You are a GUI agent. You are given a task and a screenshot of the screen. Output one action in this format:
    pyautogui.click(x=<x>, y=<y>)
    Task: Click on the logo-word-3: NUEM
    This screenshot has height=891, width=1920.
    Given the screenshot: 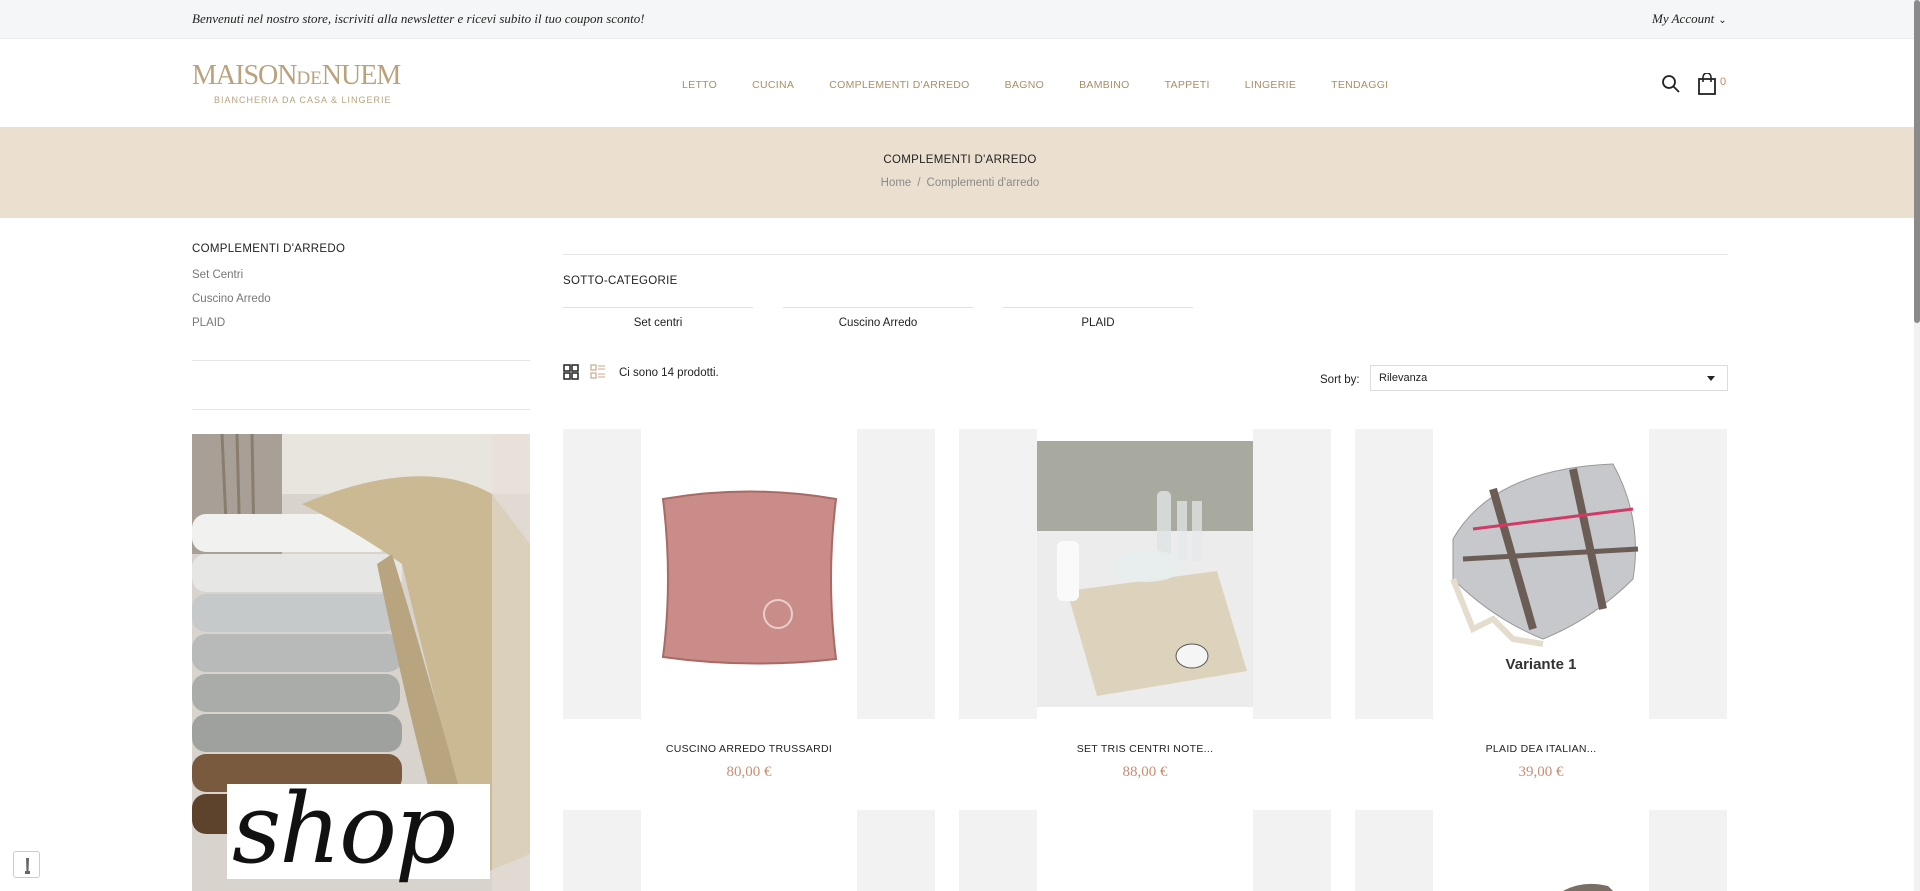 What is the action you would take?
    pyautogui.click(x=361, y=75)
    